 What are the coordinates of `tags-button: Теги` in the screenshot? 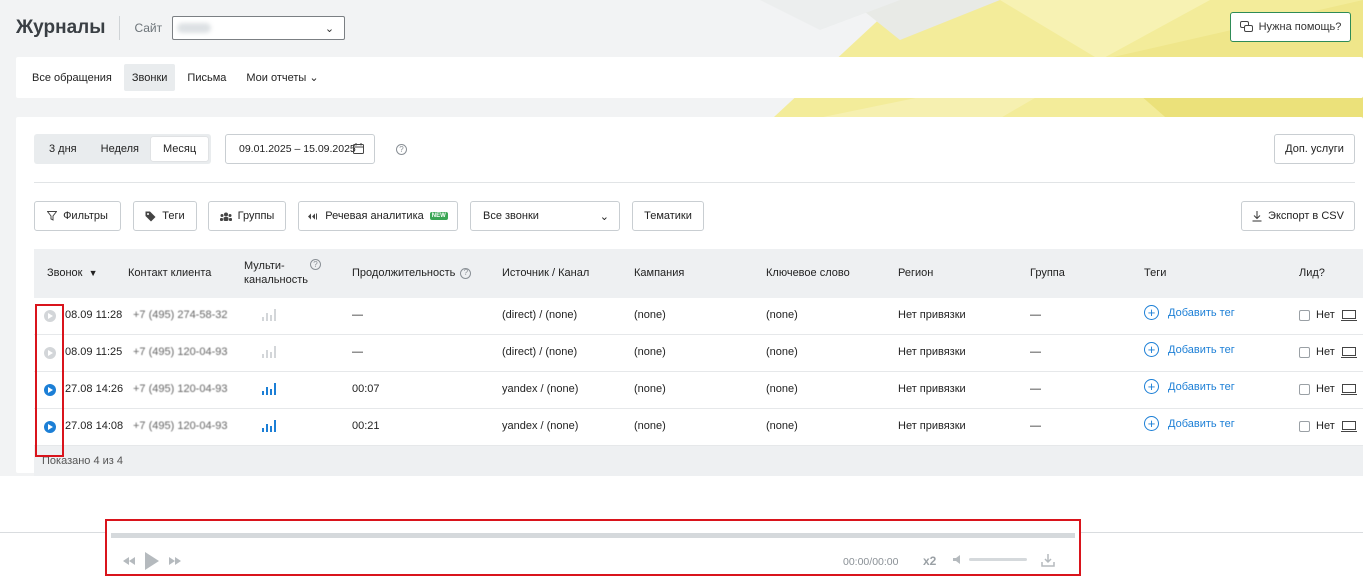 It's located at (165, 216).